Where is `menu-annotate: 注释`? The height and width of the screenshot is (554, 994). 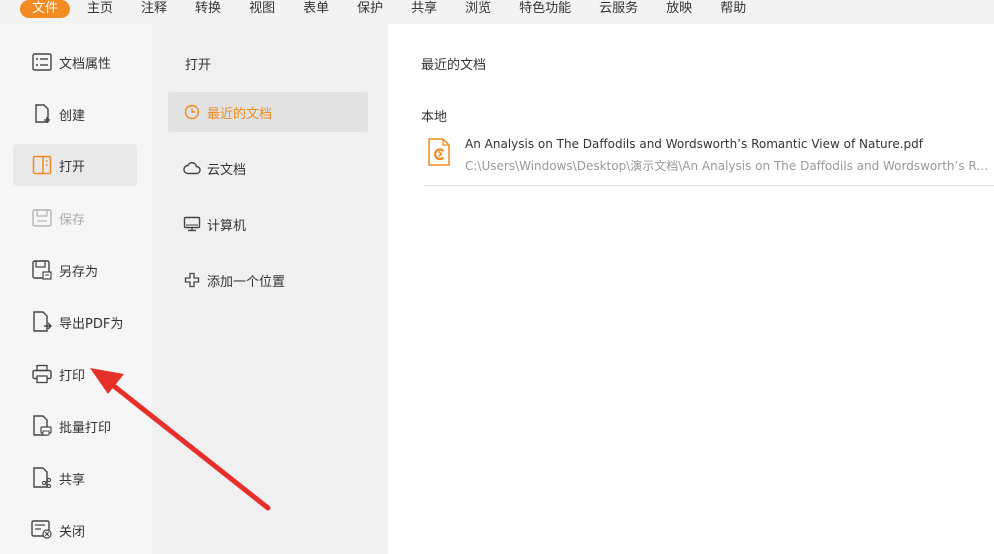 menu-annotate: 注释 is located at coordinates (154, 9).